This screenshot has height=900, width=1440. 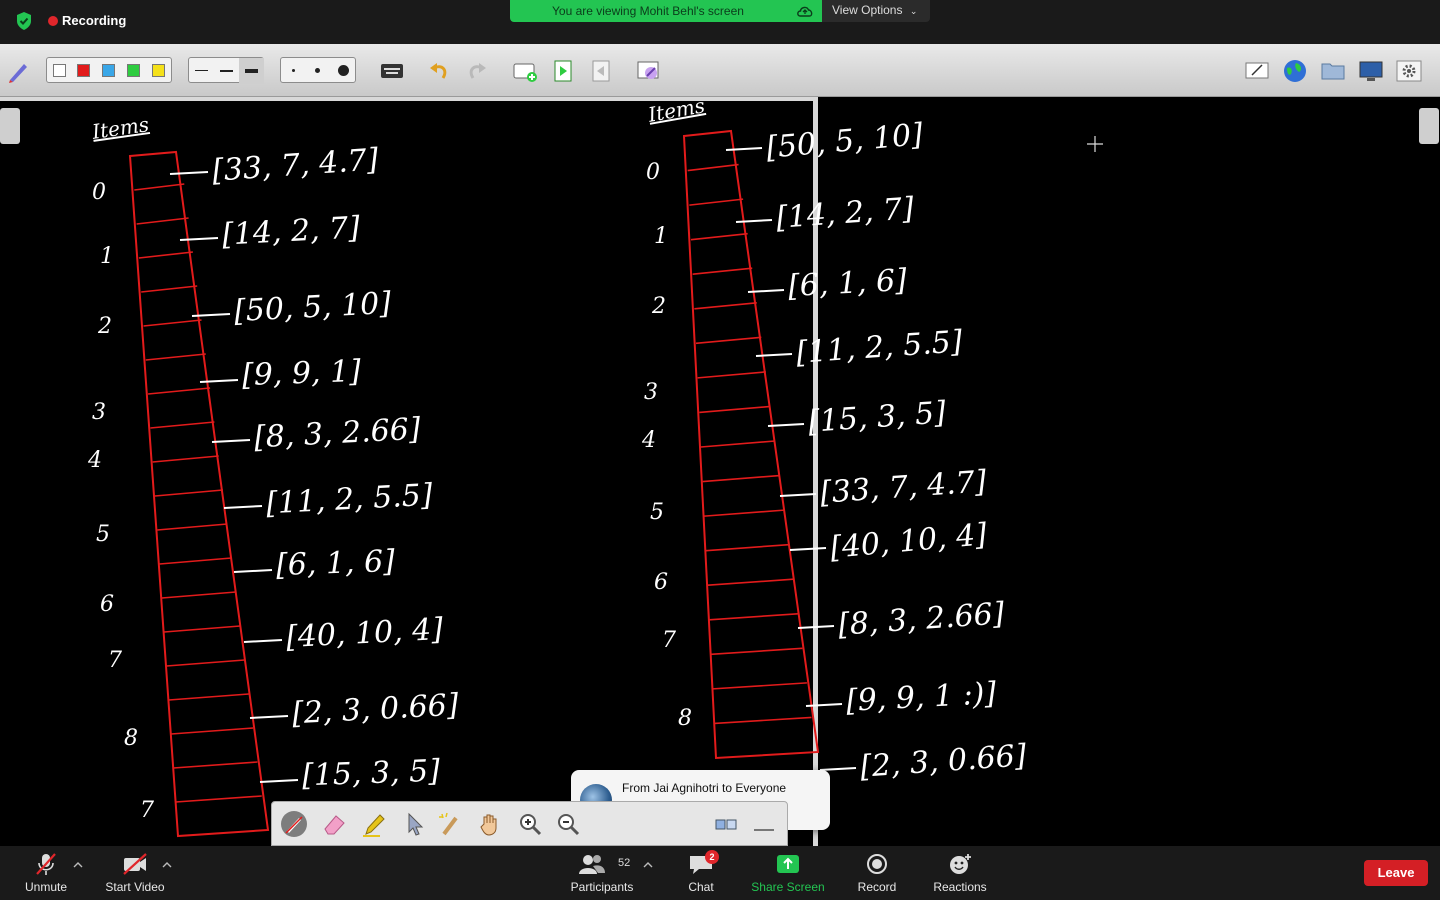 What do you see at coordinates (477, 71) in the screenshot?
I see `redo-icon` at bounding box center [477, 71].